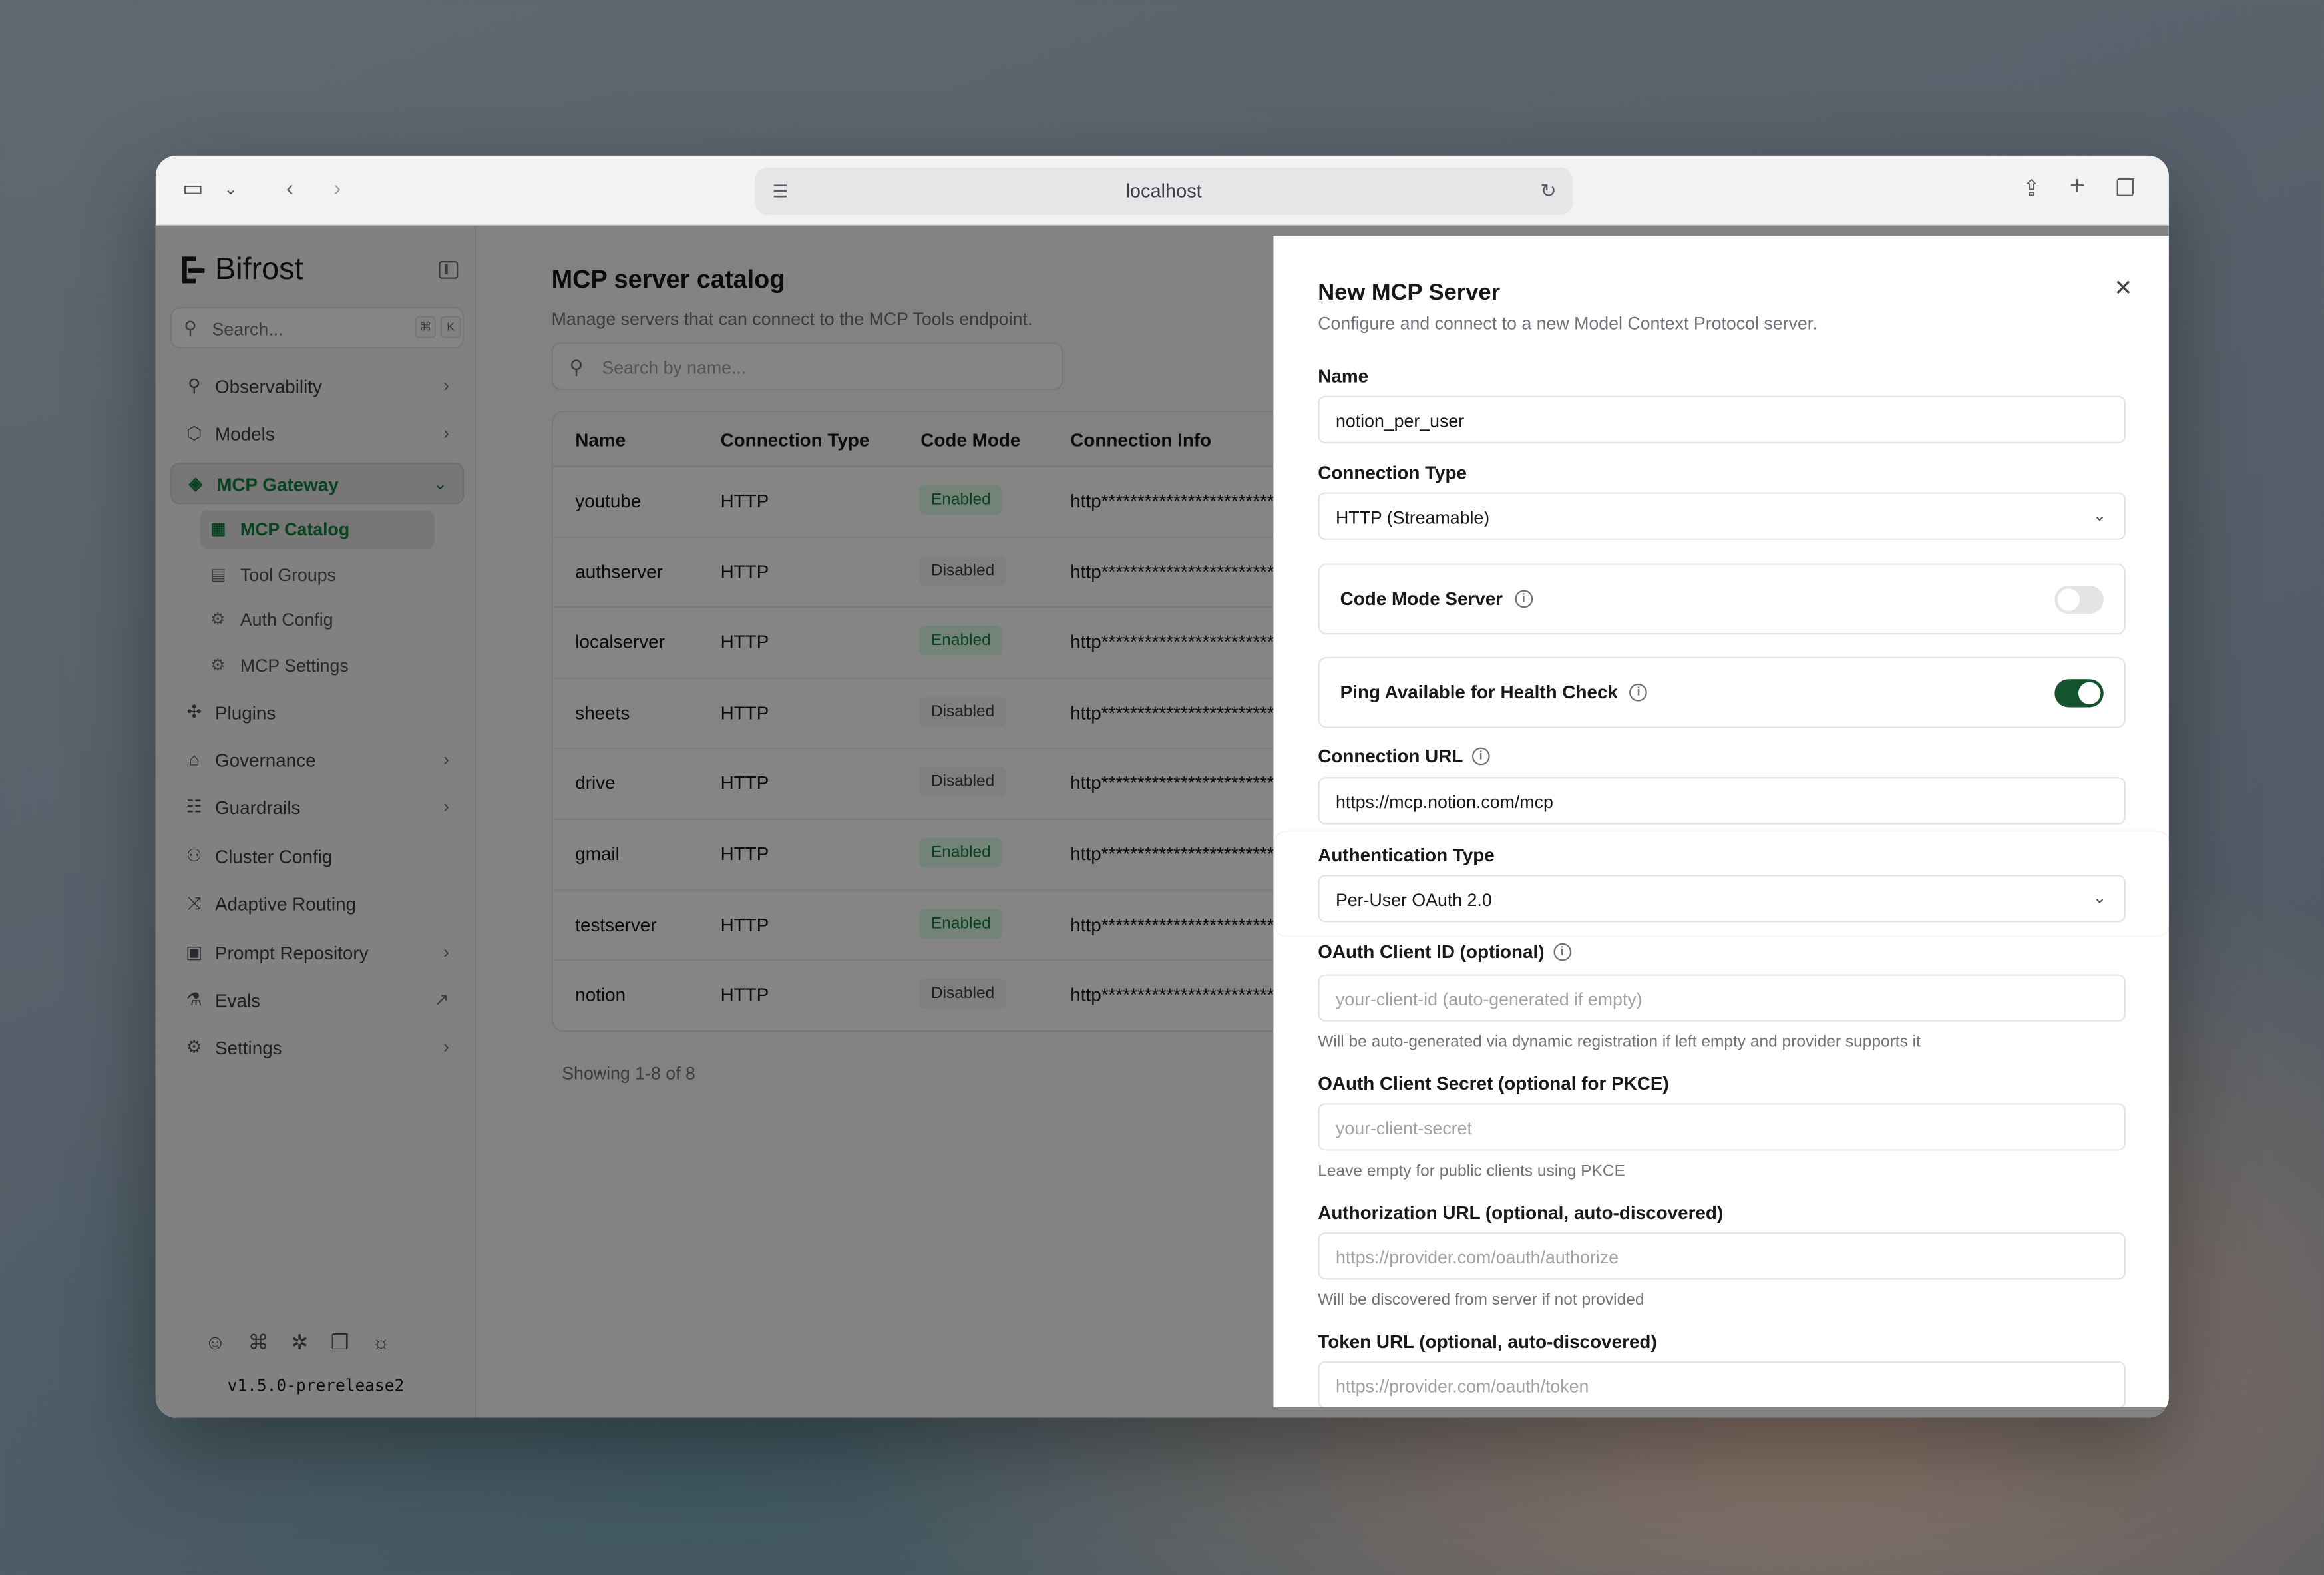 Image resolution: width=2324 pixels, height=1575 pixels. I want to click on authentication-type-value: Per-User OAuth 2.0, so click(1413, 900).